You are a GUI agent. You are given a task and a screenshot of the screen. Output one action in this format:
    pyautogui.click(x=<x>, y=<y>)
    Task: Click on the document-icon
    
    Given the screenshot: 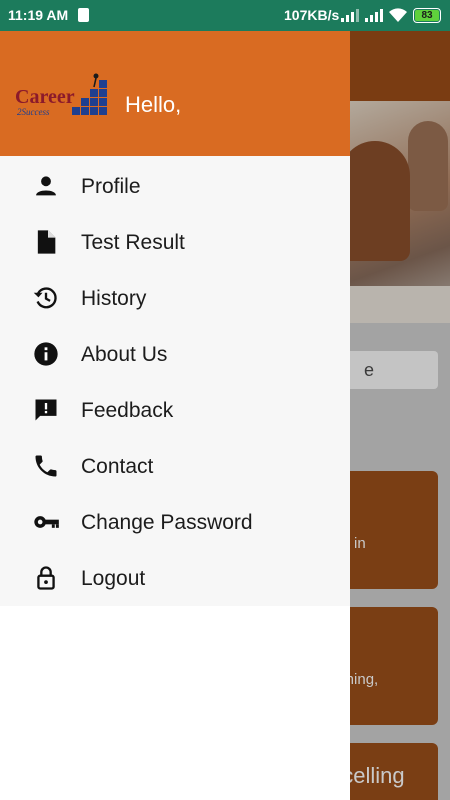 What is the action you would take?
    pyautogui.click(x=46, y=242)
    